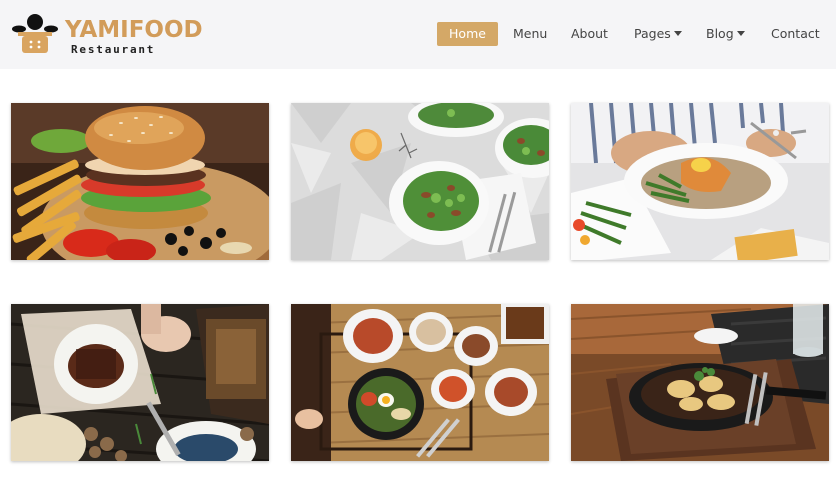  Describe the element at coordinates (35, 33) in the screenshot. I see `chef-logo-icon` at that location.